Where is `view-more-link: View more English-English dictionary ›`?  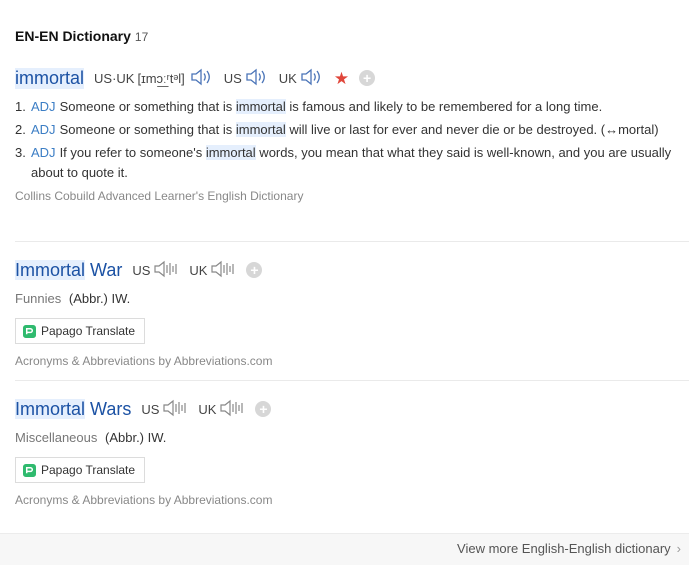 view-more-link: View more English-English dictionary › is located at coordinates (569, 548).